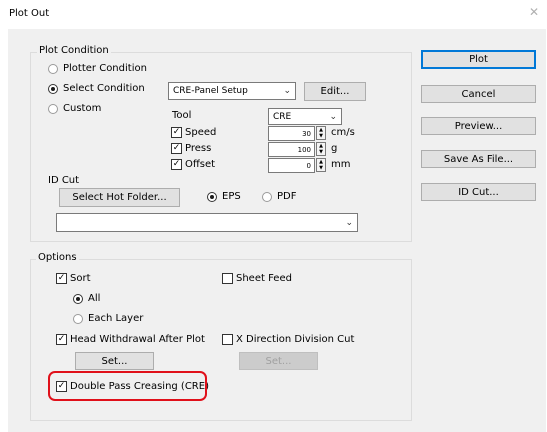  What do you see at coordinates (78, 319) in the screenshot?
I see `sort-each-layer-radio` at bounding box center [78, 319].